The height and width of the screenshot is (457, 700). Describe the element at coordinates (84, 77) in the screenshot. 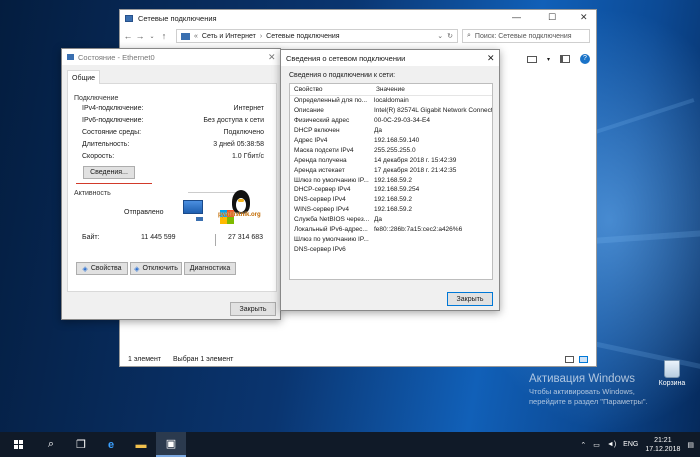

I see `tab-general: Общие` at that location.